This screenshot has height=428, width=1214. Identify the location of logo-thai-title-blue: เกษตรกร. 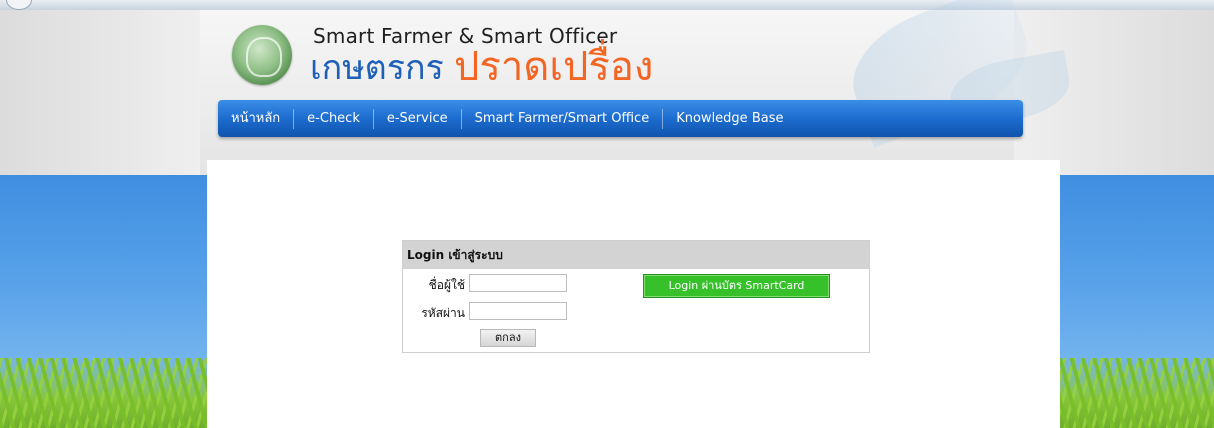
(377, 68).